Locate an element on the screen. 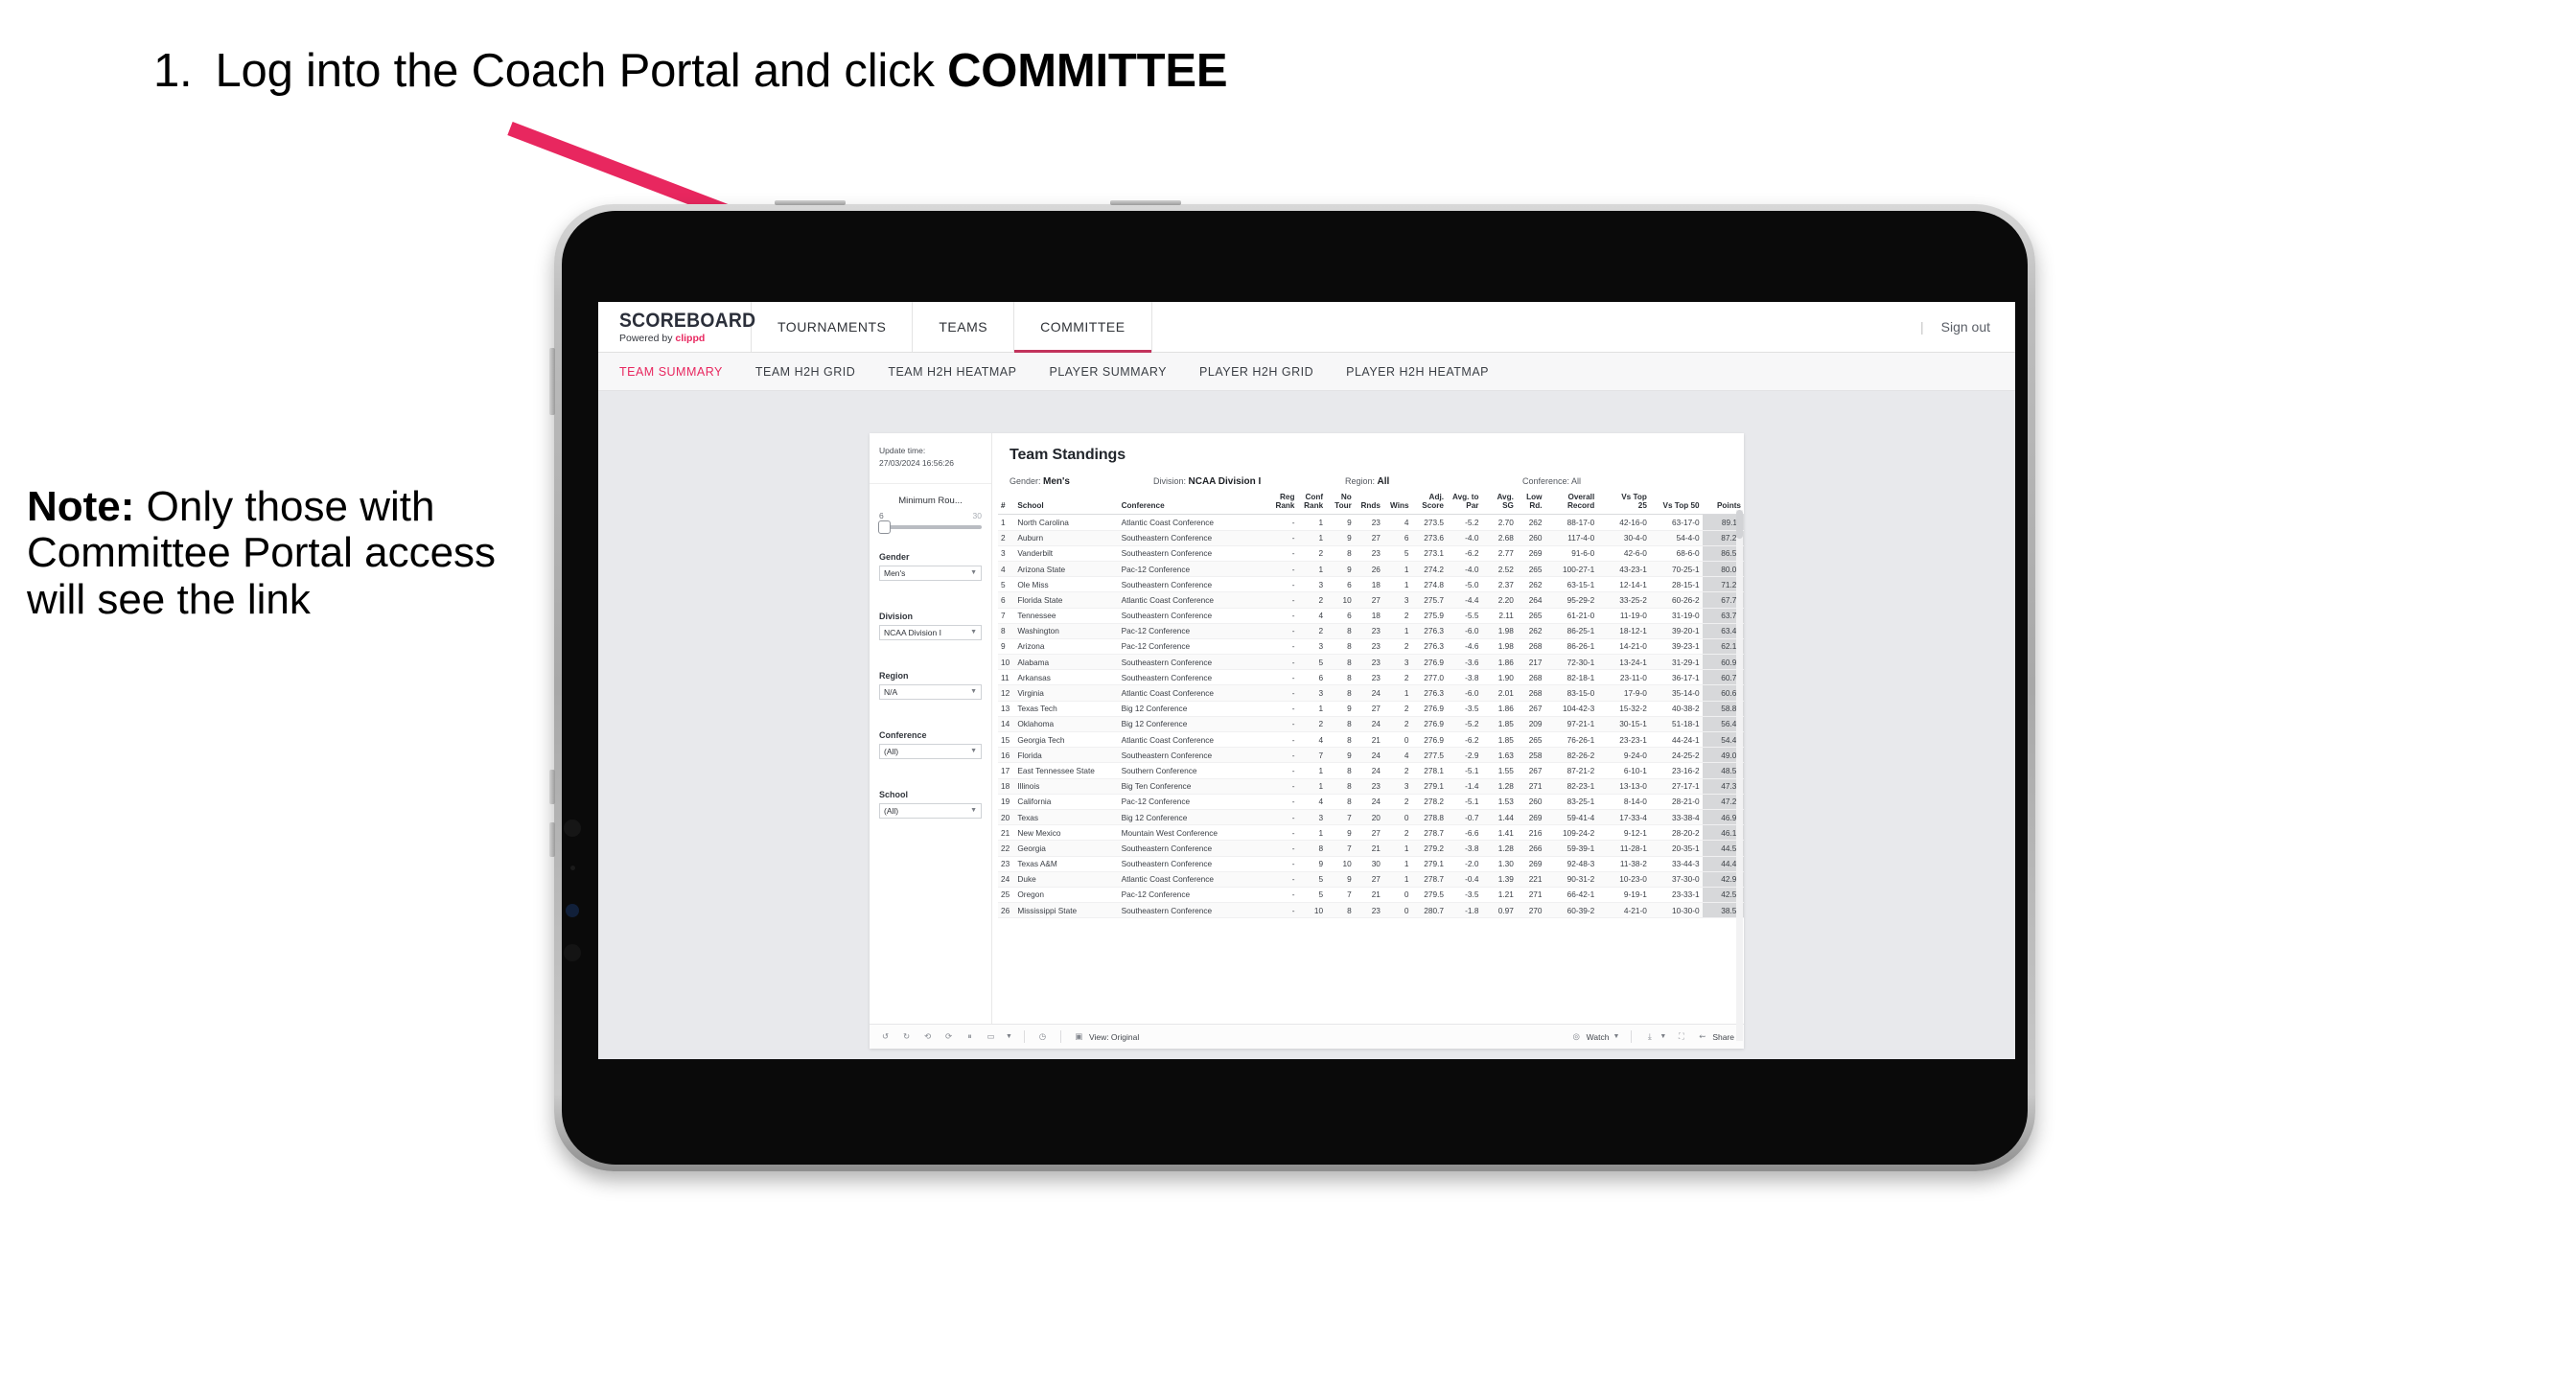  conference-filter-select: (All) ▼ is located at coordinates (930, 751).